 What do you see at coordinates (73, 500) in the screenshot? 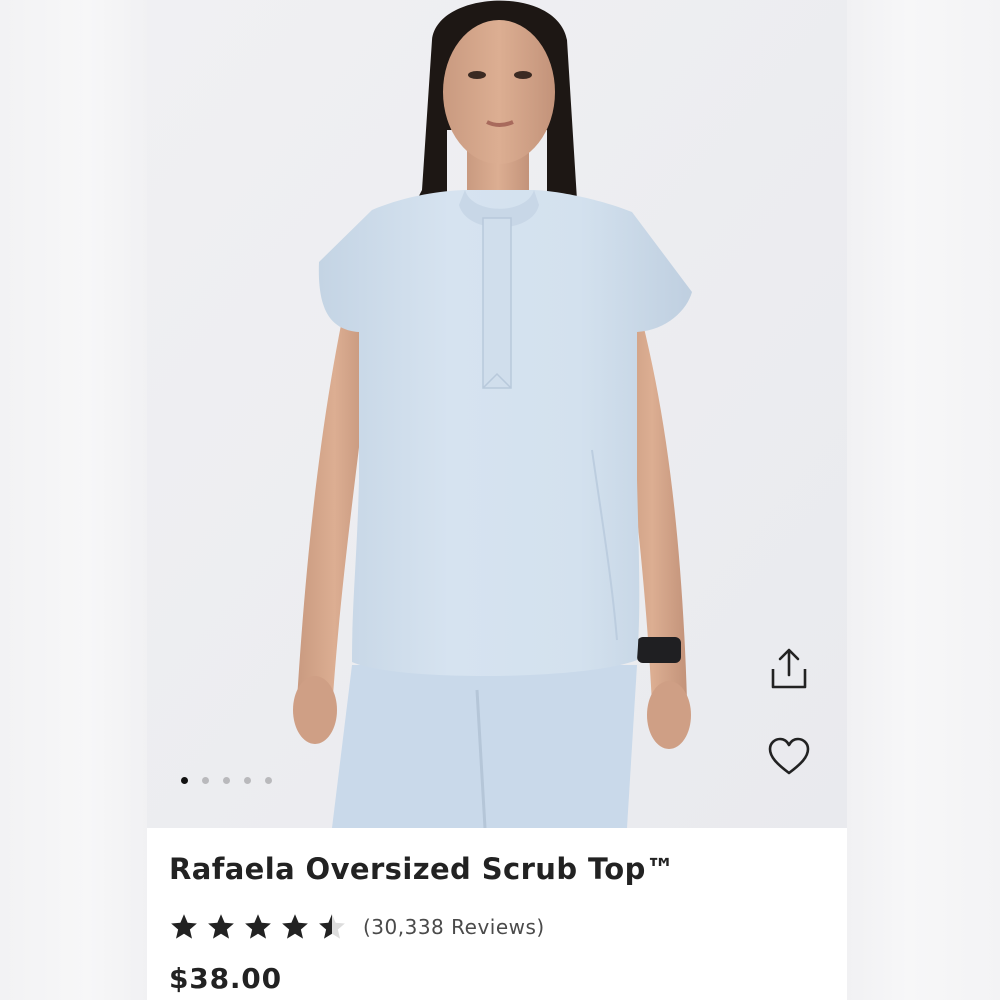
I see `left-background` at bounding box center [73, 500].